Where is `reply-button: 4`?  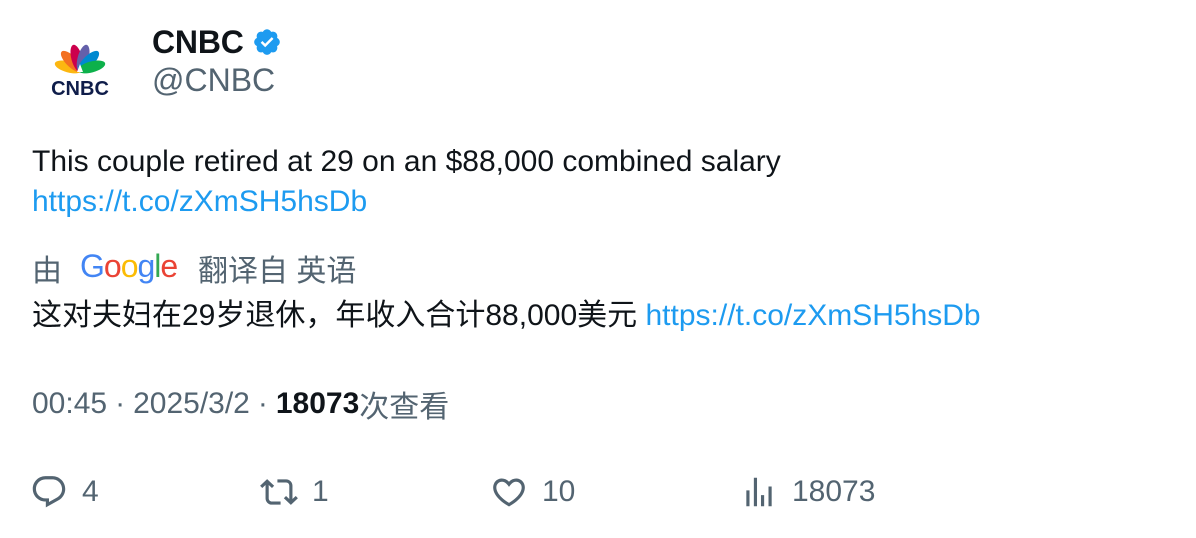 reply-button: 4 is located at coordinates (64, 492).